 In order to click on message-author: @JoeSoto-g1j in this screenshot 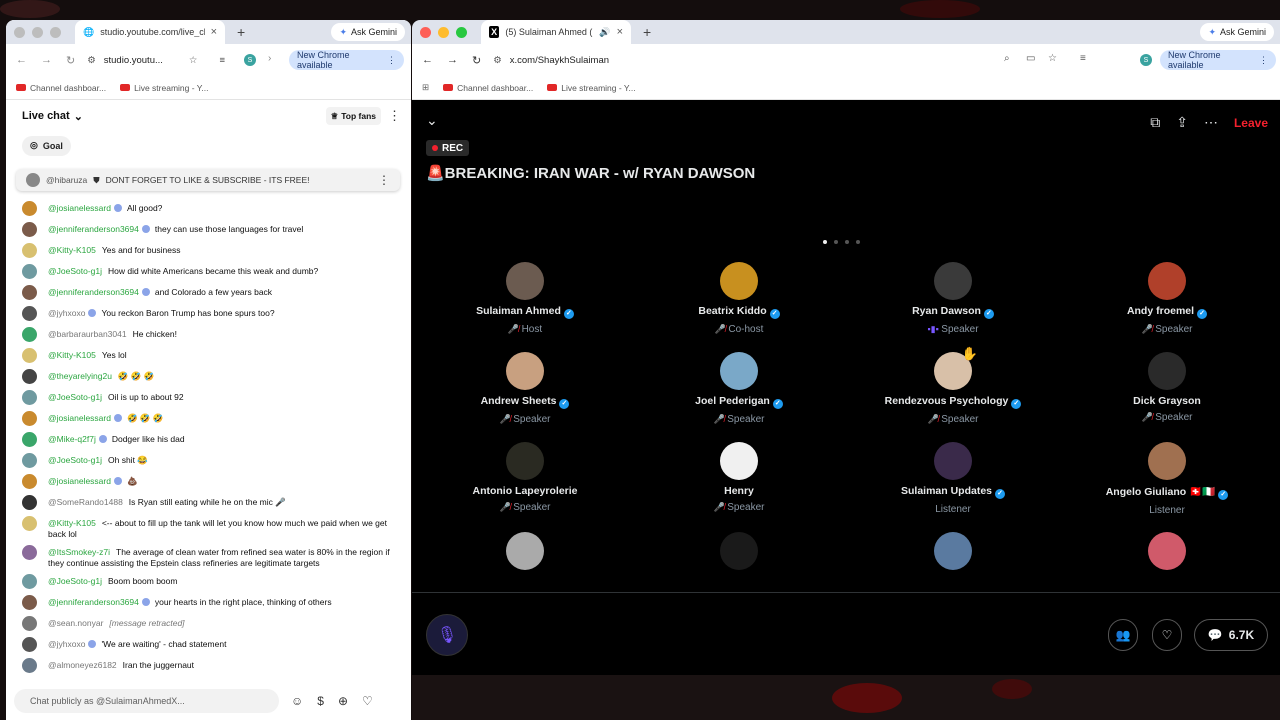, I will do `click(75, 397)`.